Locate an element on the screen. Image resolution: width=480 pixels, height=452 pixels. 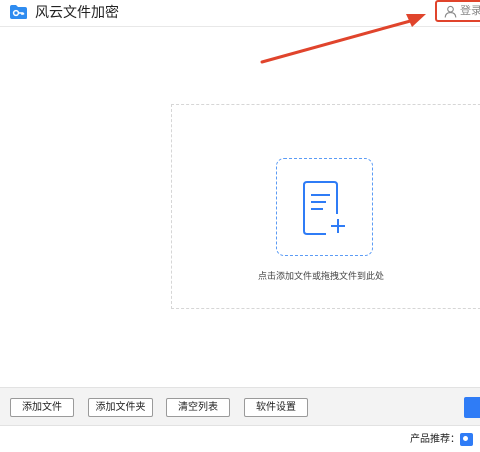
file-plus-icon is located at coordinates (324, 208).